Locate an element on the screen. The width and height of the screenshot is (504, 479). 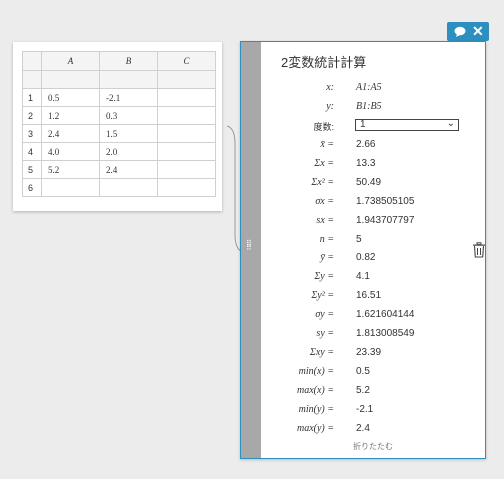
stat-label: σx = is located at coordinates (324, 201).